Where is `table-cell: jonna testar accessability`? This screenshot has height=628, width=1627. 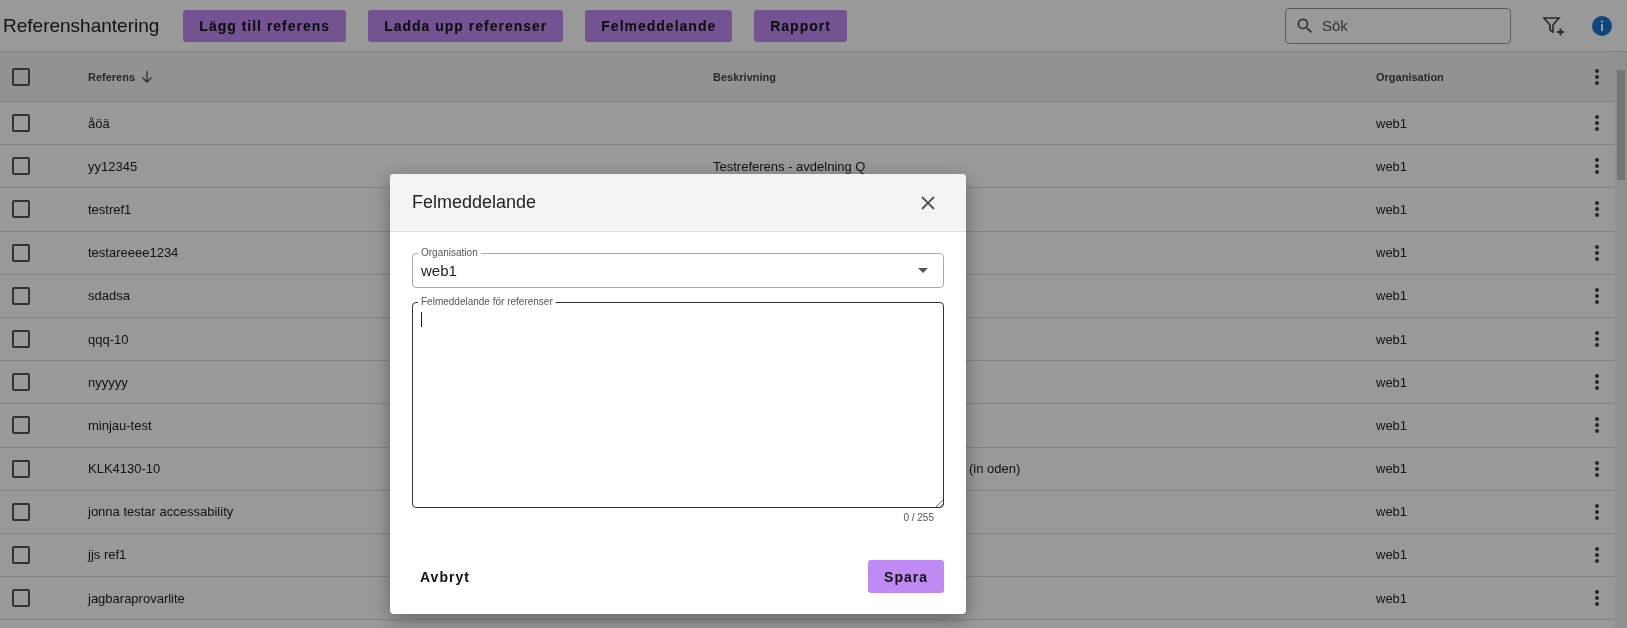
table-cell: jonna testar accessability is located at coordinates (161, 512).